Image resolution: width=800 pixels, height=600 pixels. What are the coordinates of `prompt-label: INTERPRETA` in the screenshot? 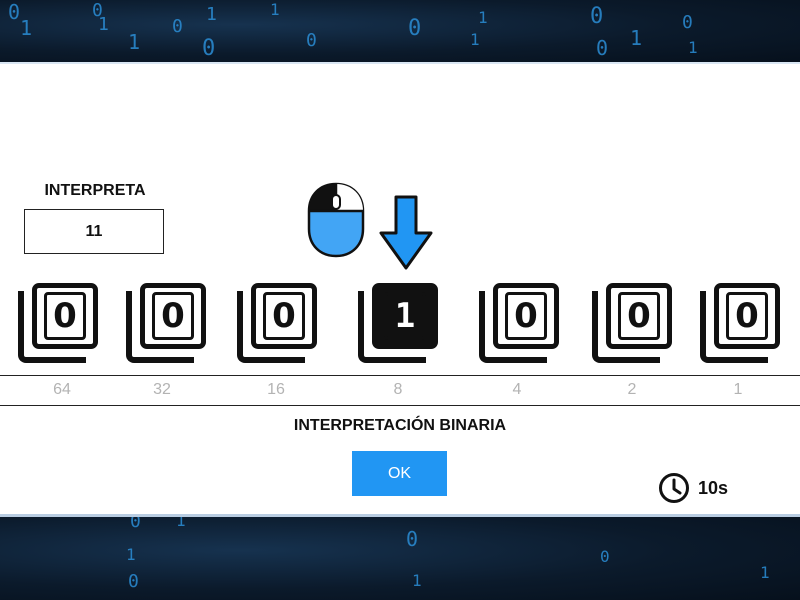 It's located at (95, 190).